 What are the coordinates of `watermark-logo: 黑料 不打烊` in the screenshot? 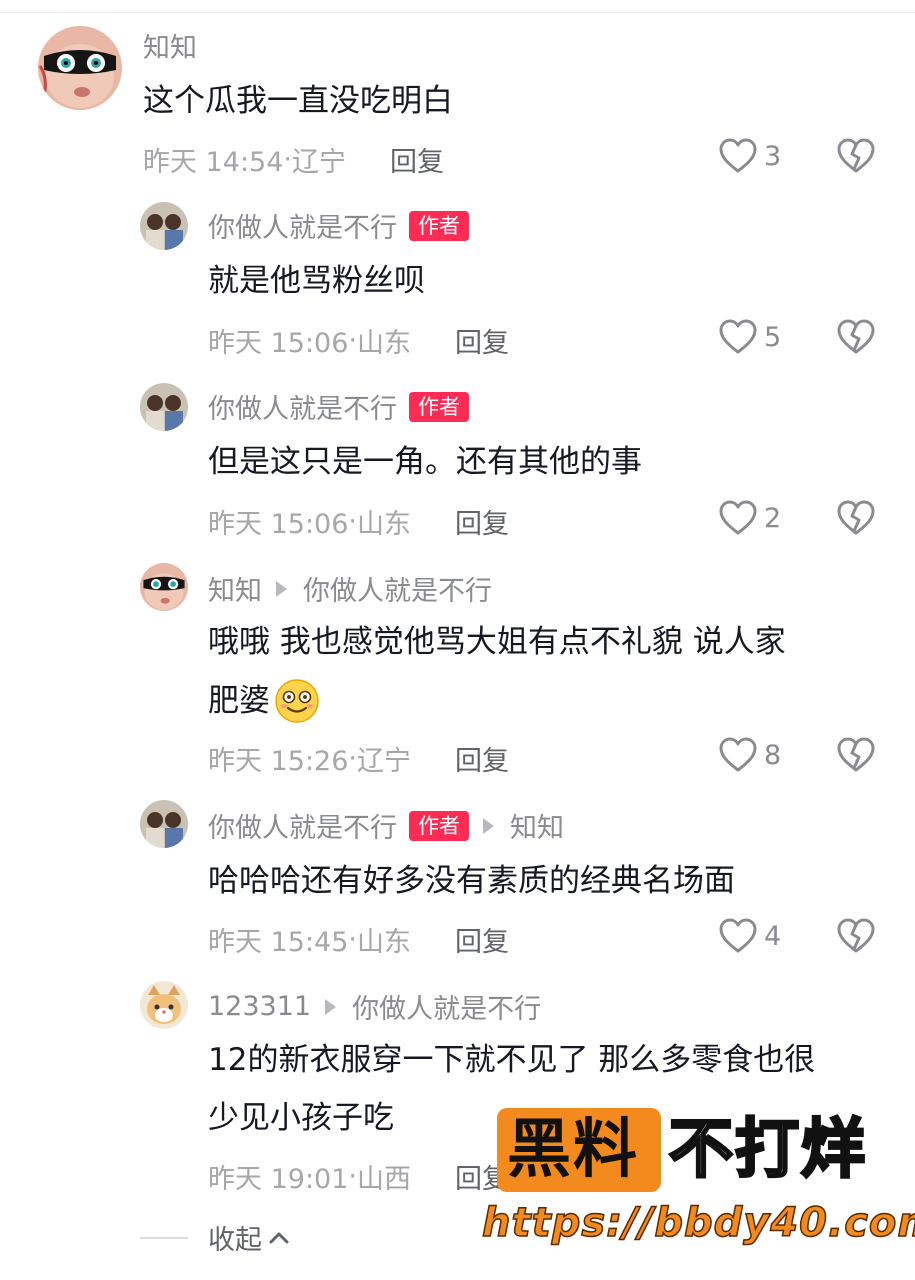 It's located at (692, 1150).